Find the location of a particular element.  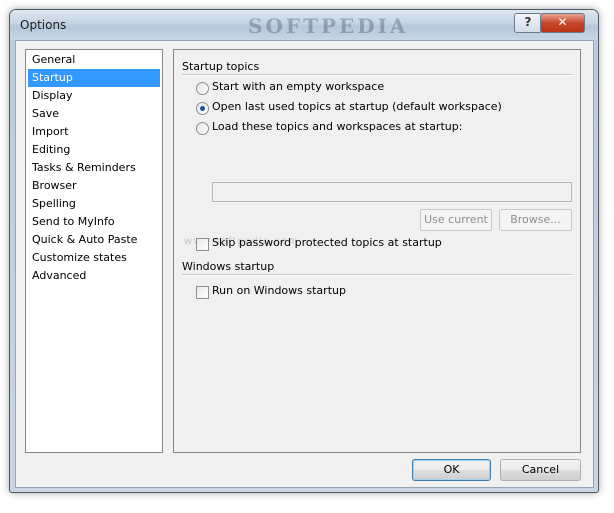

sidebar-item-customize-states: Customize states is located at coordinates (94, 258).